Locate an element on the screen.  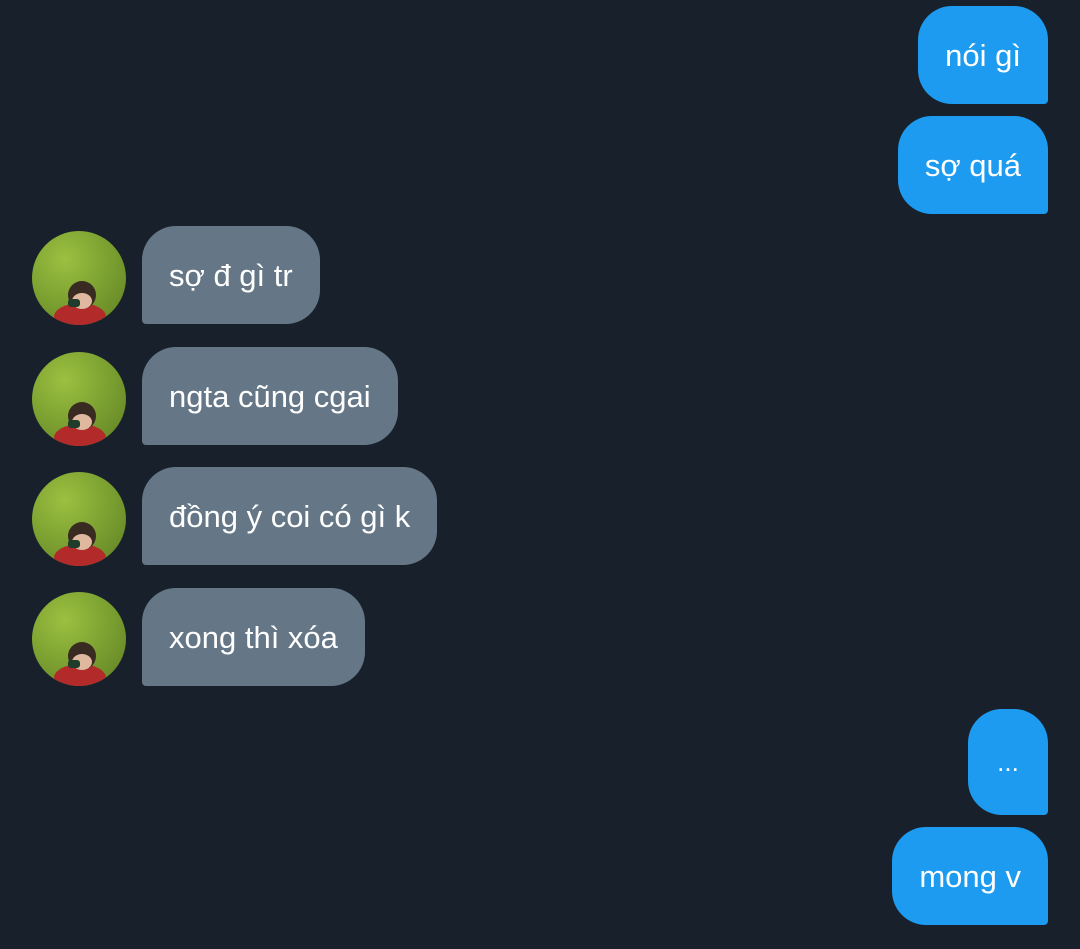
message-text: ngta cũng cgai is located at coordinates (270, 396).